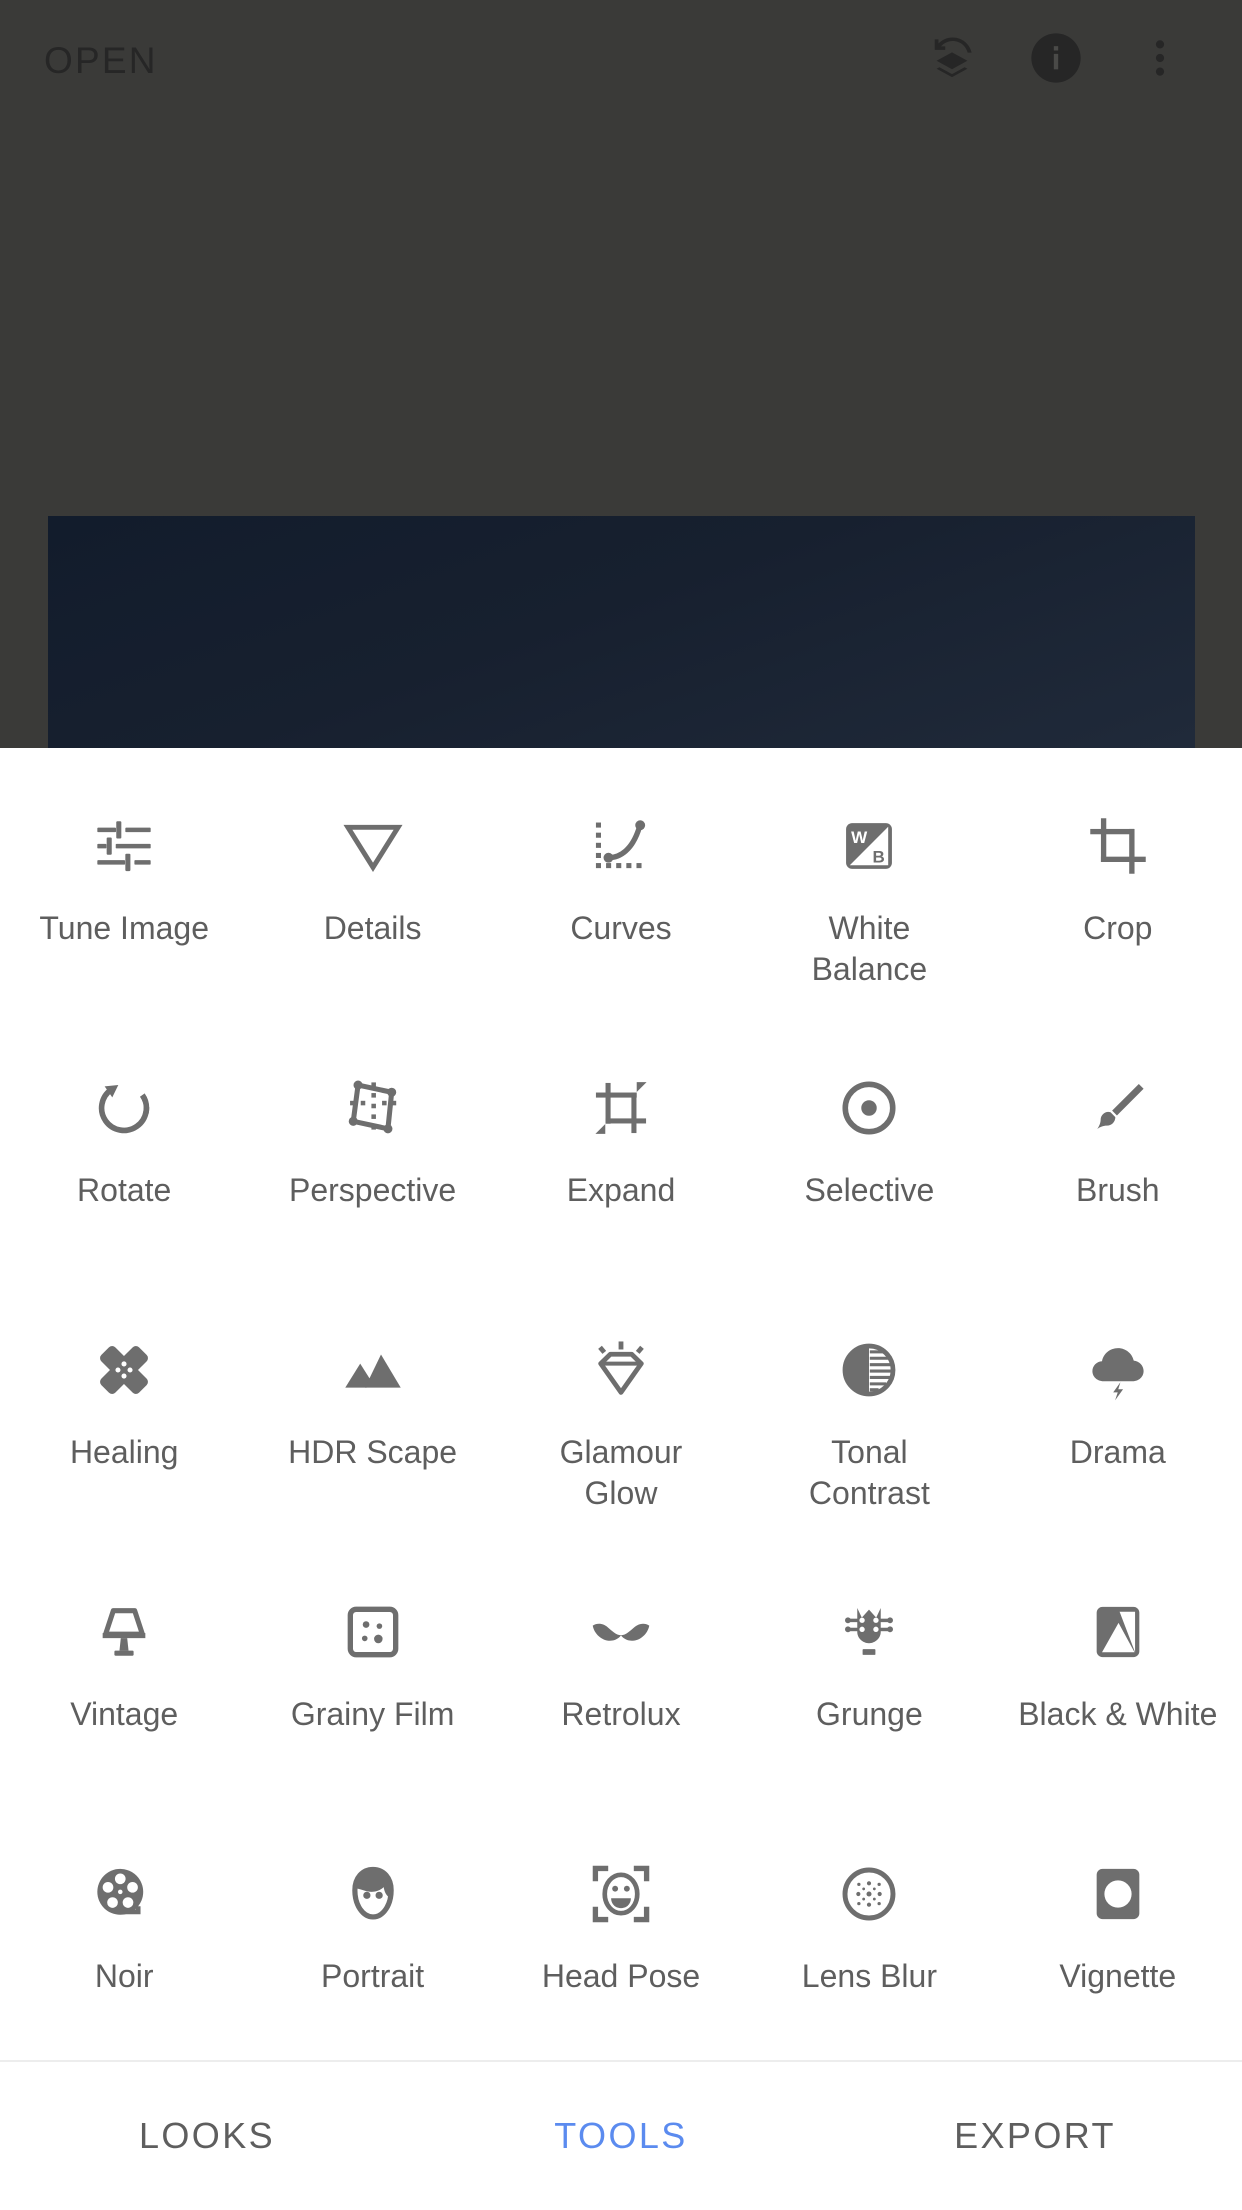  Describe the element at coordinates (621, 1472) in the screenshot. I see `tool-label: Glamour Glow` at that location.